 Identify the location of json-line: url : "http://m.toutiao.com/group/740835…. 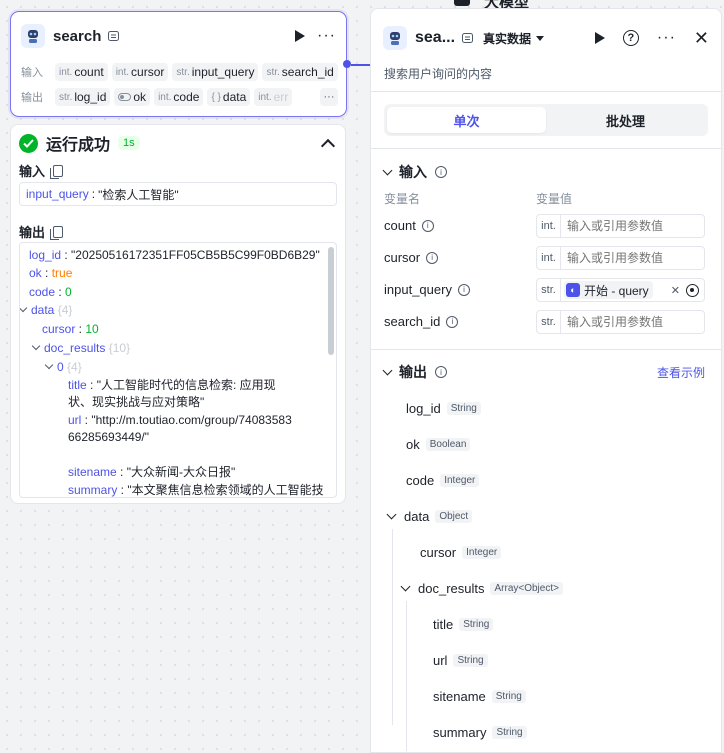
(180, 428).